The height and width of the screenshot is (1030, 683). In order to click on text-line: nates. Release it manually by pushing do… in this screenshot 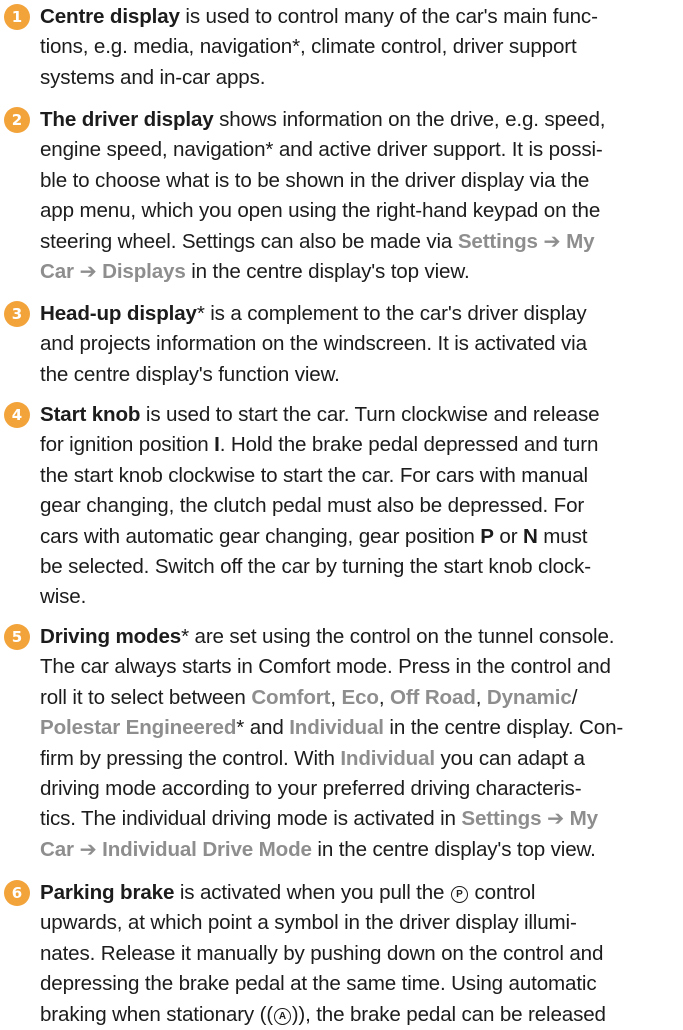, I will do `click(360, 954)`.